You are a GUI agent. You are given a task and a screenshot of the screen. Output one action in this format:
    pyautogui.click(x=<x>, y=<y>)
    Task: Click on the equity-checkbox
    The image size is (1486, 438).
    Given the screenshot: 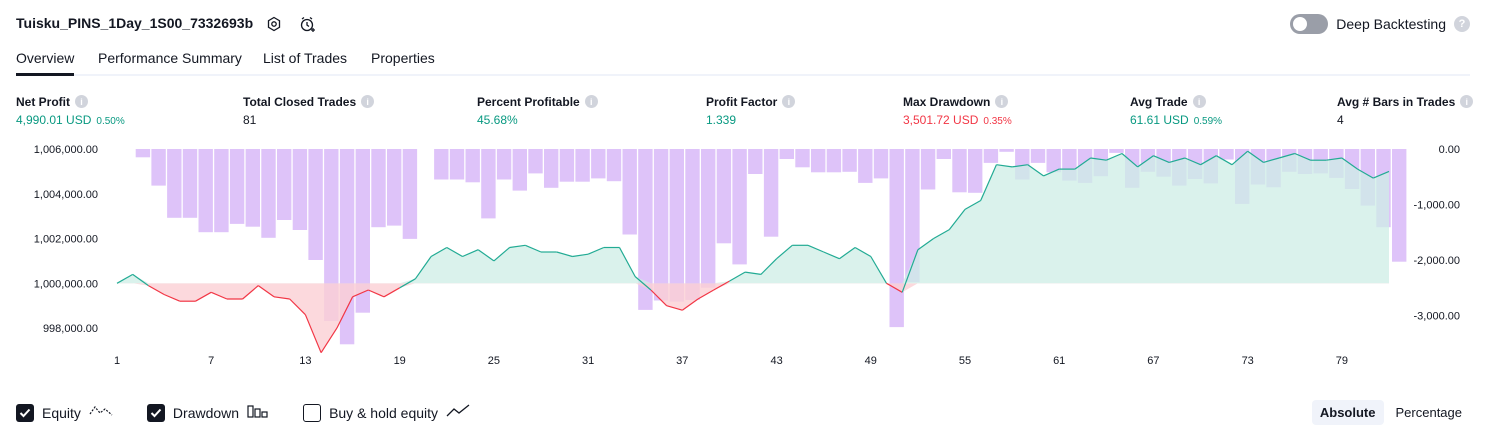 What is the action you would take?
    pyautogui.click(x=25, y=413)
    